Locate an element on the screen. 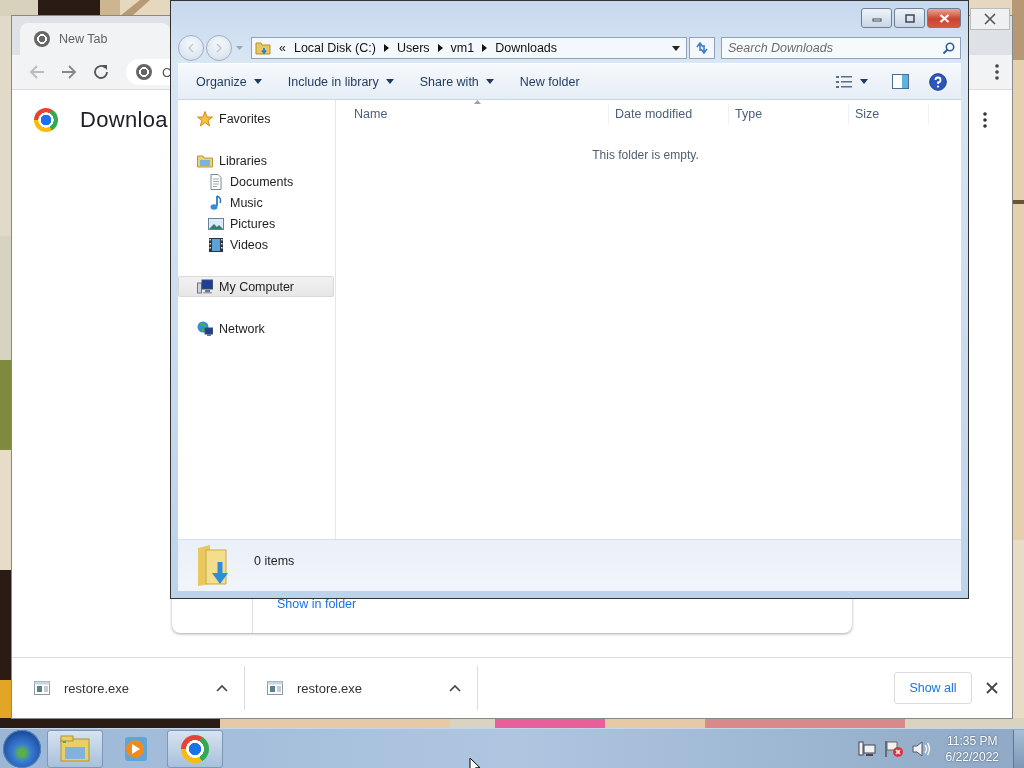  refresh-icon is located at coordinates (702, 48).